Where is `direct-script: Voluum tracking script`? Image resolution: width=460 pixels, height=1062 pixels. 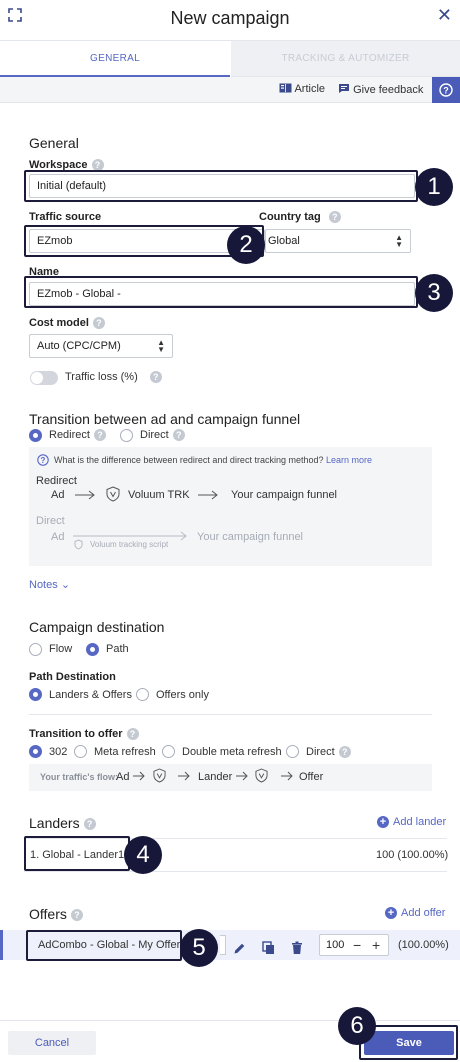 direct-script: Voluum tracking script is located at coordinates (129, 544).